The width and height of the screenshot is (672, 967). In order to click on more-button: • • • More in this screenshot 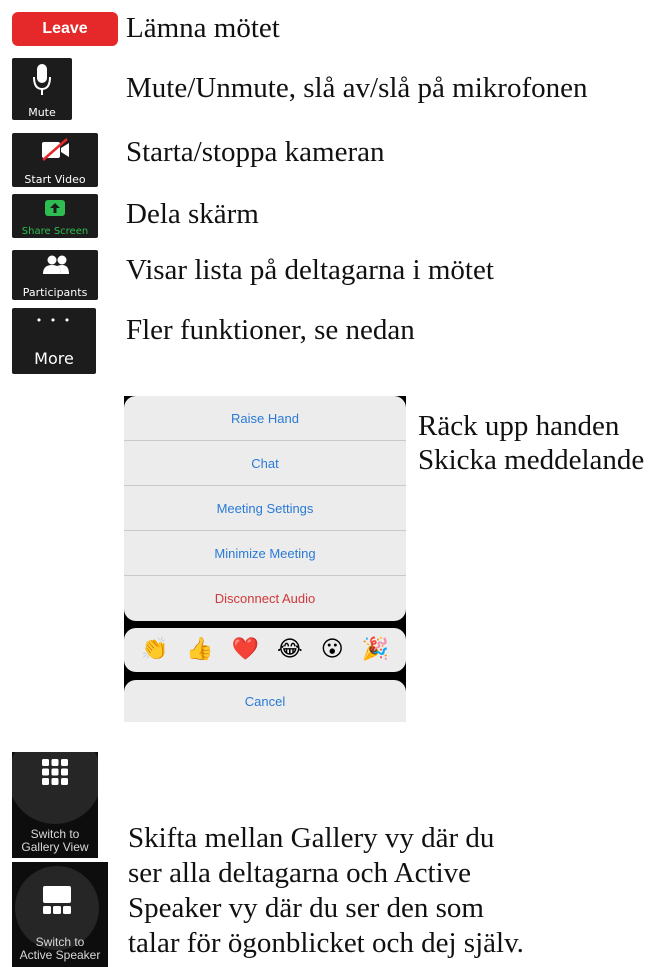, I will do `click(54, 341)`.